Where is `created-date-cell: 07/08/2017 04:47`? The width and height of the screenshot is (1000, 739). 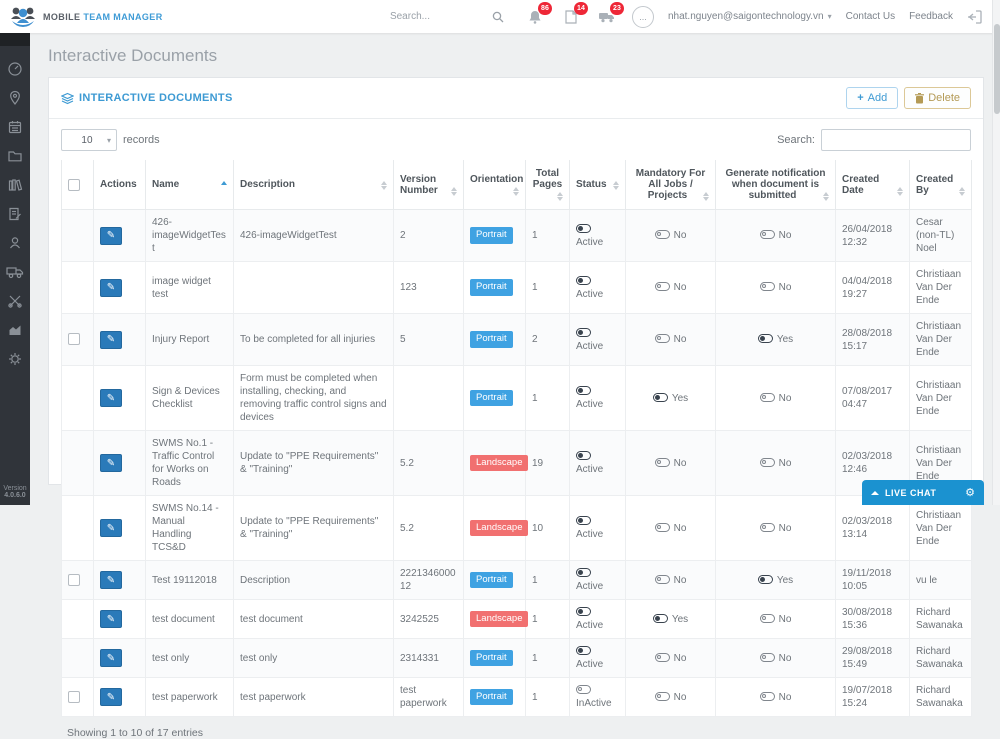
created-date-cell: 07/08/2017 04:47 is located at coordinates (873, 398).